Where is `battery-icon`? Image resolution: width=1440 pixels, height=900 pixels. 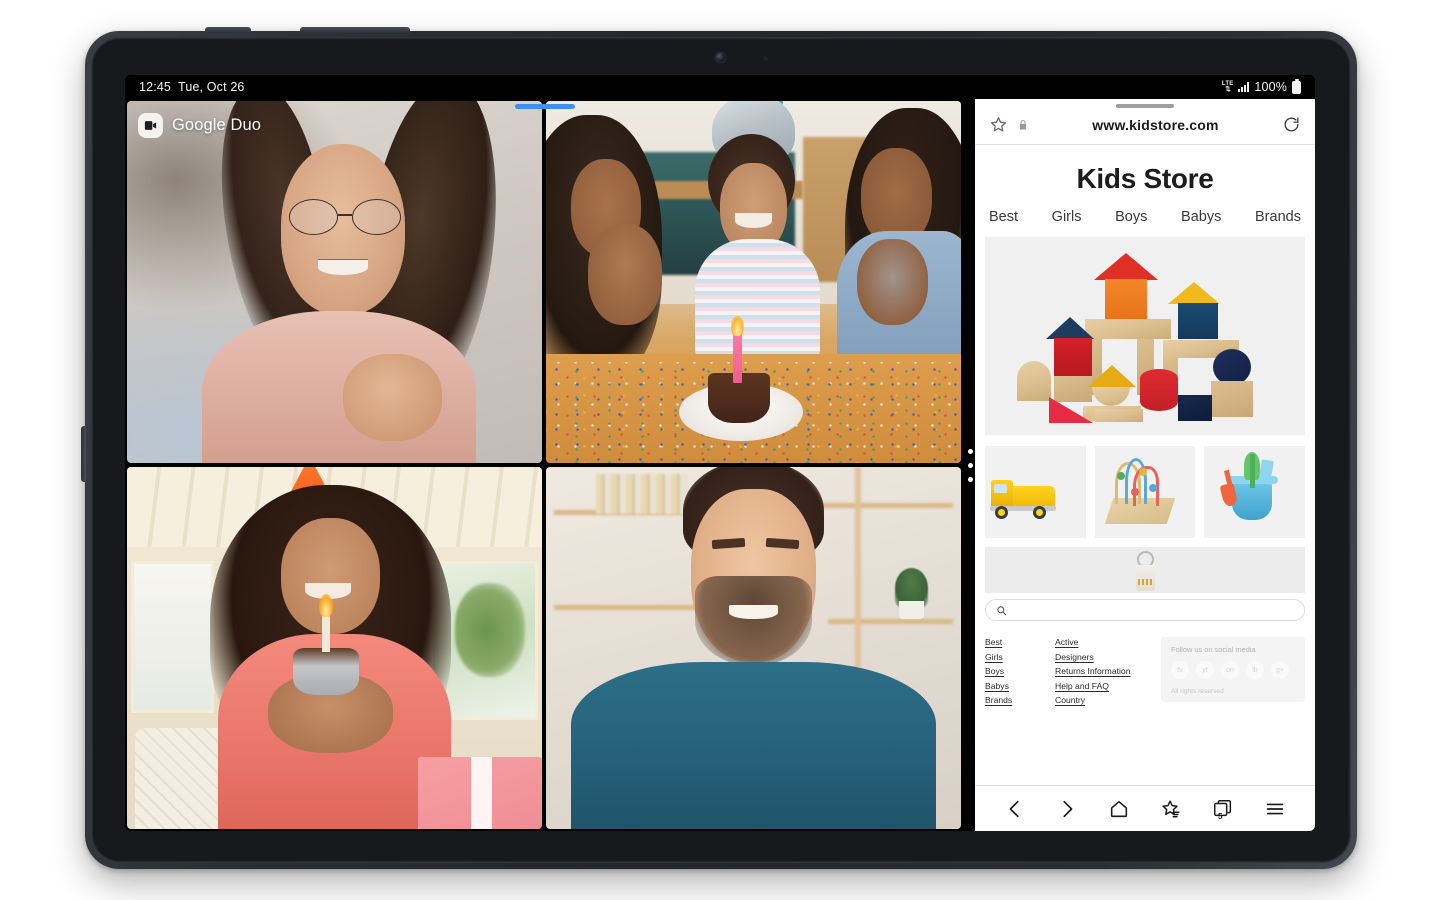
battery-icon is located at coordinates (1296, 86).